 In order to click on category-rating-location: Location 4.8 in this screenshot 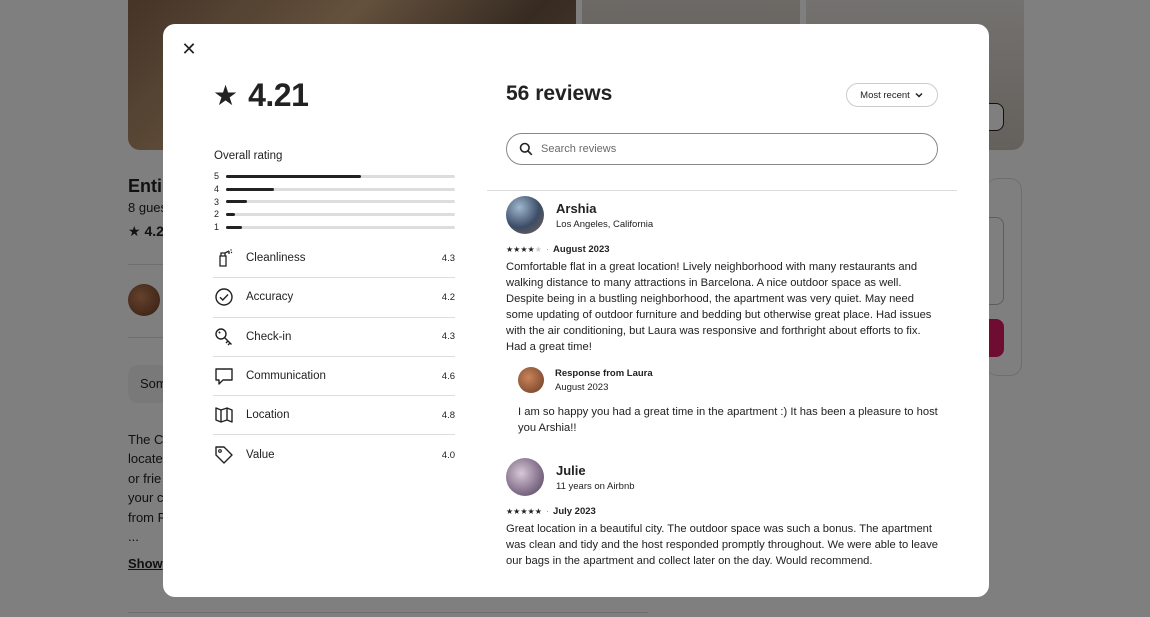, I will do `click(334, 416)`.